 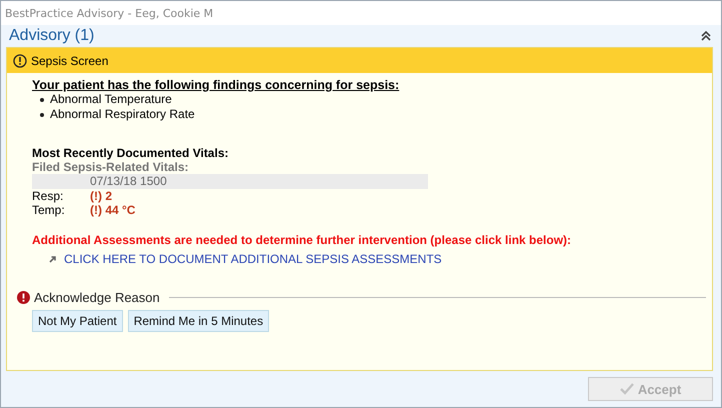 I want to click on findings-heading: Your patient has the following findings concerning for sepsis:, so click(x=216, y=85).